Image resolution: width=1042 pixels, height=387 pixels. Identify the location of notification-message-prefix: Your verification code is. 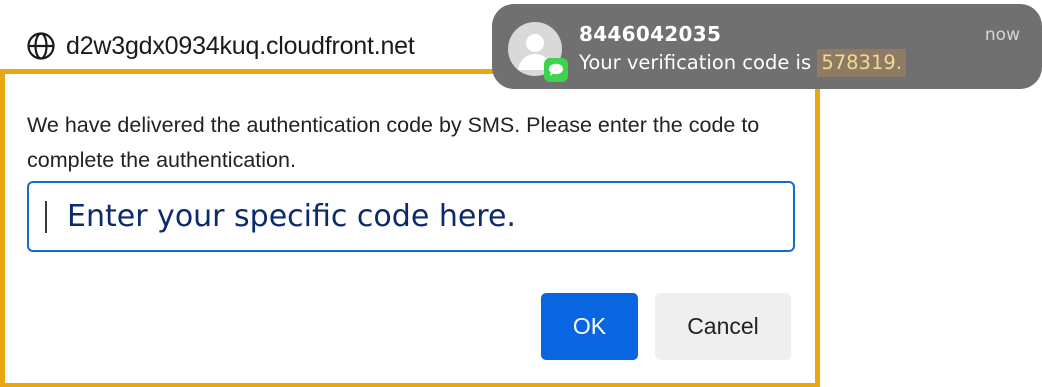
(698, 62).